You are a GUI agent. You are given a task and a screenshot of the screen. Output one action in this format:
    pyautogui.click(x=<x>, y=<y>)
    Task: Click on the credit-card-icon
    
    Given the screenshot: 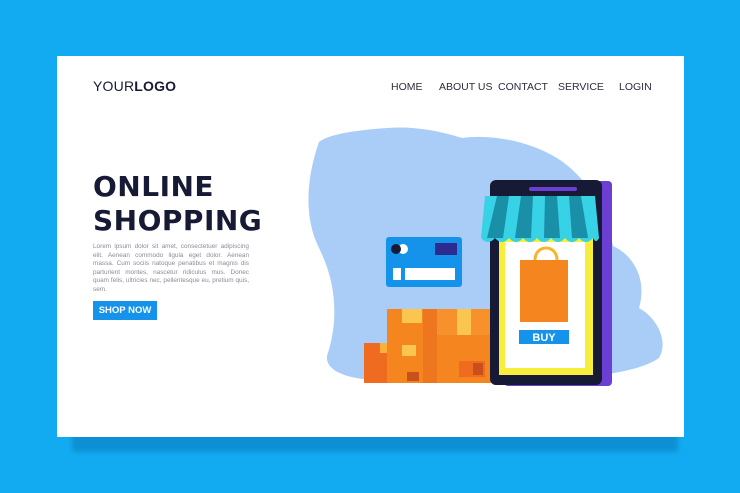 What is the action you would take?
    pyautogui.click(x=424, y=262)
    